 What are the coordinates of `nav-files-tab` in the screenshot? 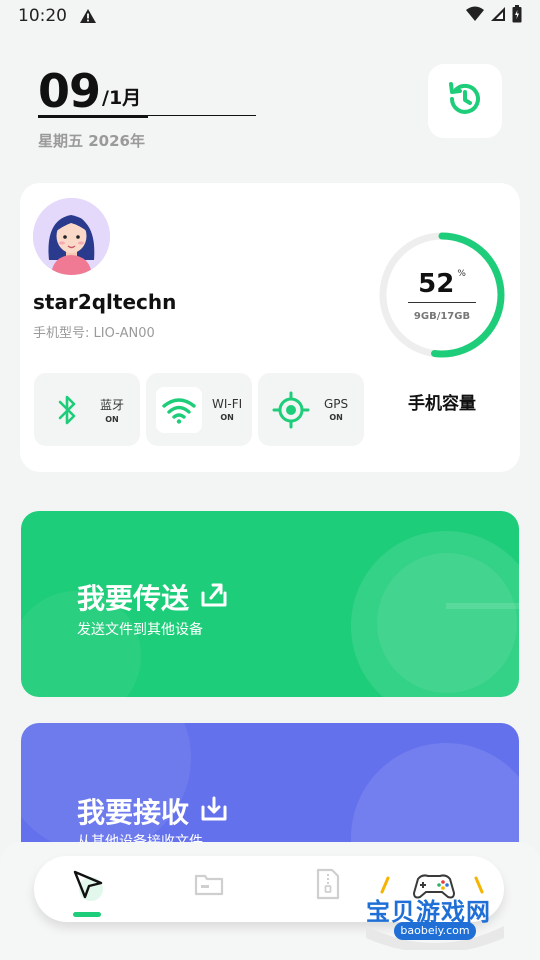 It's located at (209, 886).